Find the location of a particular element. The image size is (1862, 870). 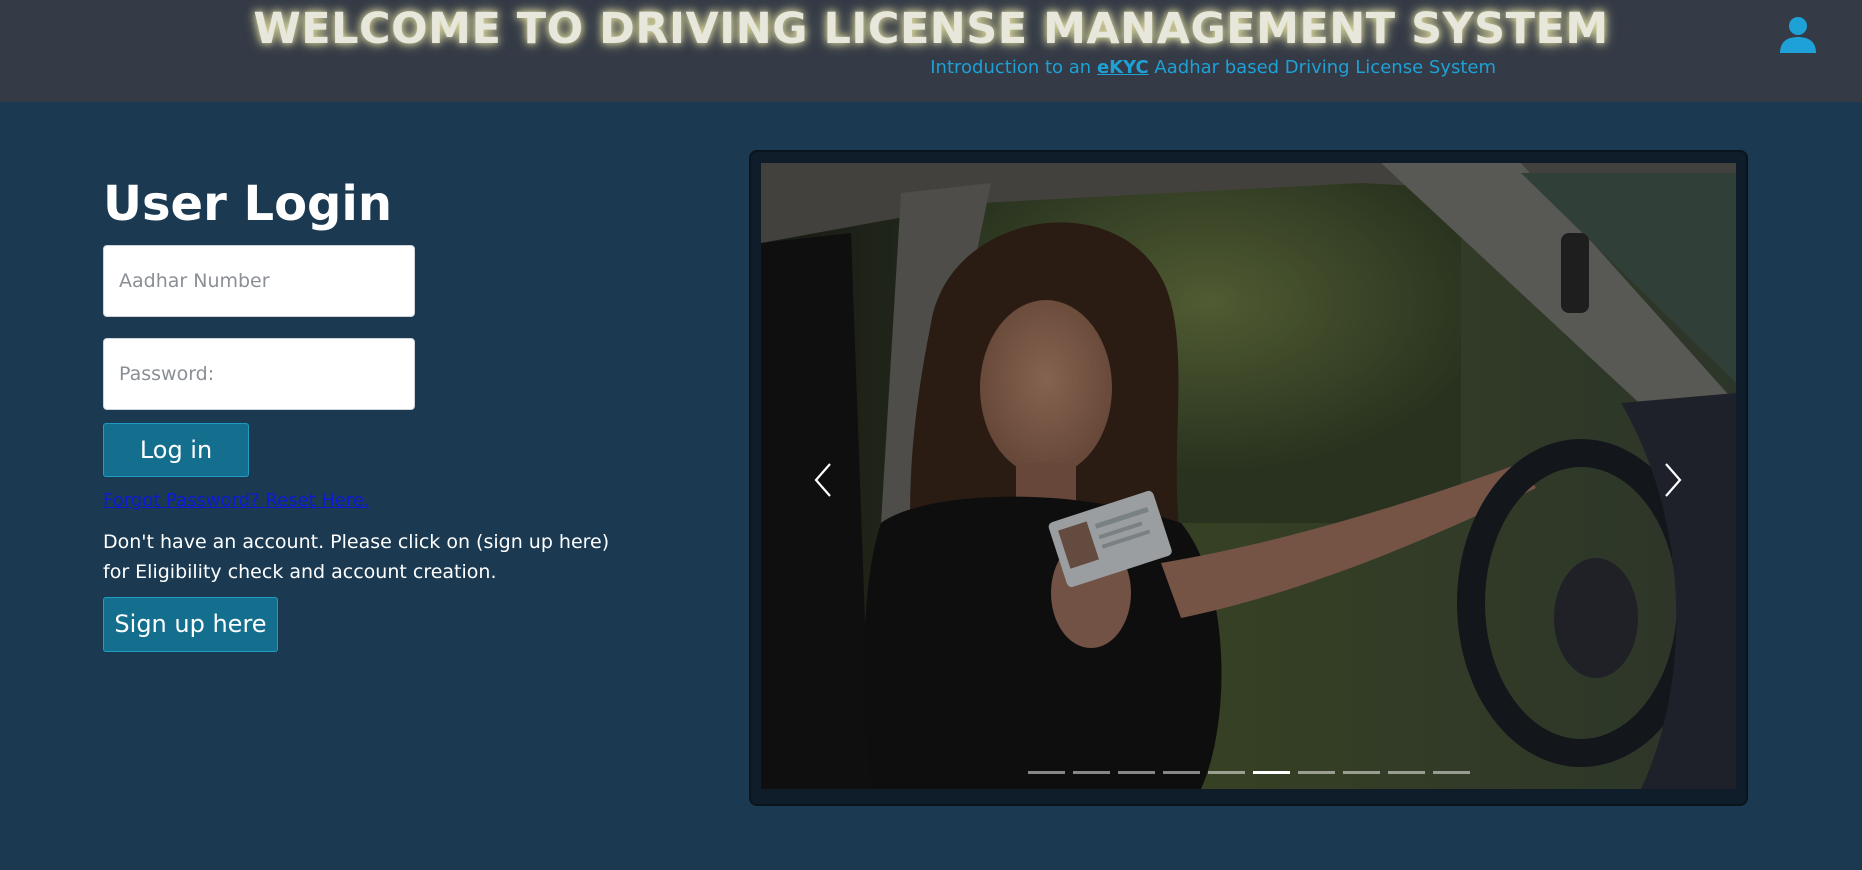

carousel-indicators is located at coordinates (1249, 772).